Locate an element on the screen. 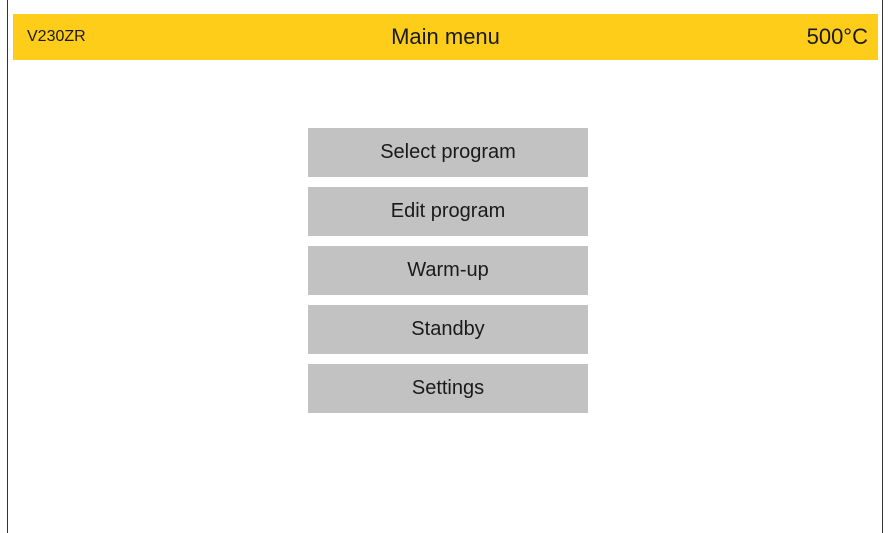 This screenshot has height=533, width=896. edit-program-button: Edit program is located at coordinates (448, 211).